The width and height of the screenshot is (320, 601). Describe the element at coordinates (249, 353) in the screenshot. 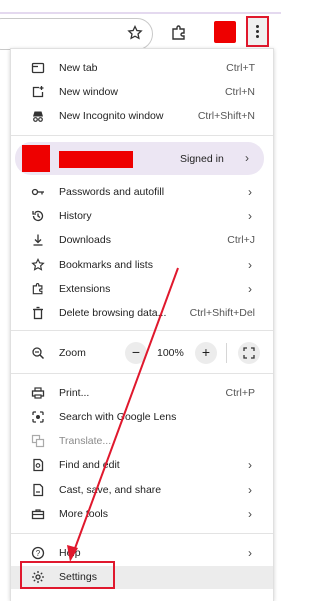

I see `fullscreen-icon` at that location.